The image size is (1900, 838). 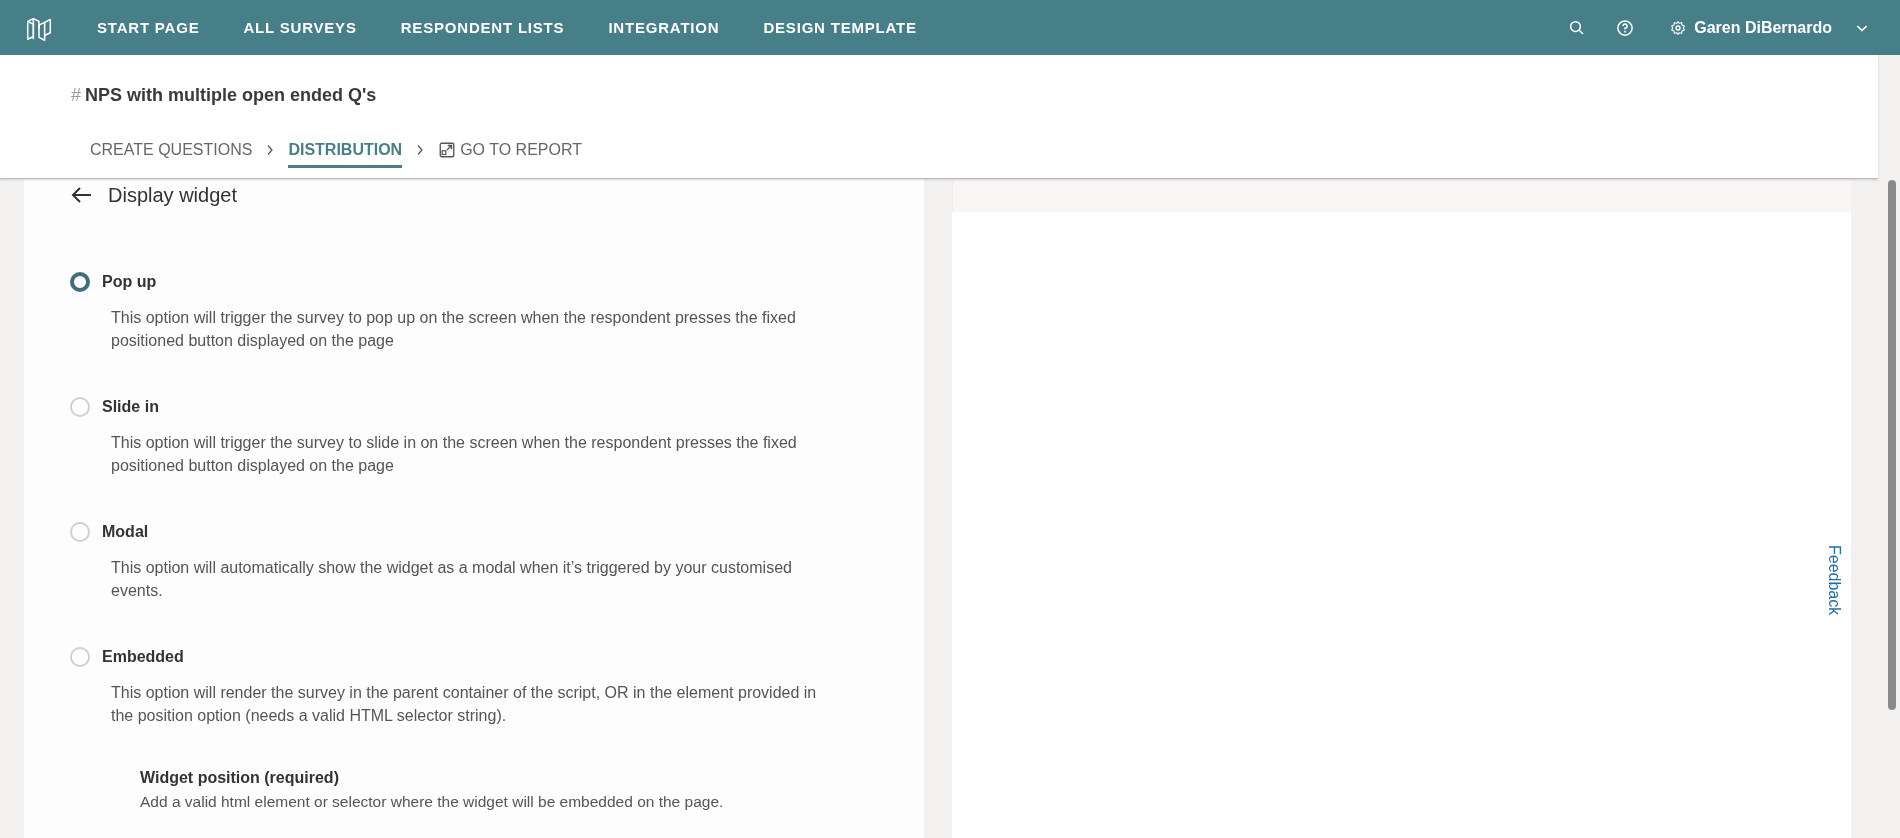 What do you see at coordinates (840, 27) in the screenshot?
I see `nav-link: DESIGN TEMPLATE` at bounding box center [840, 27].